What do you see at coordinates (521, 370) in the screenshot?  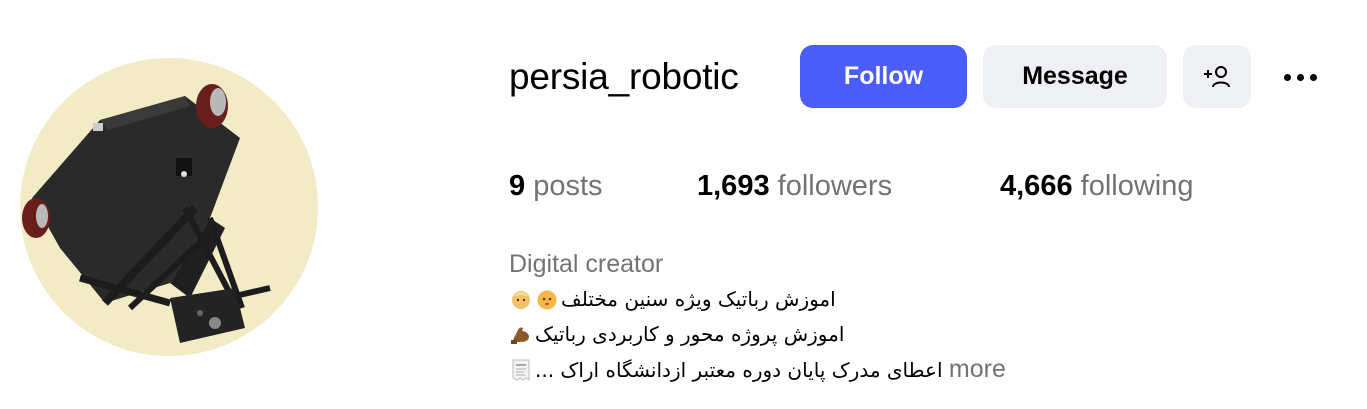 I see `receipt-emoji-icon` at bounding box center [521, 370].